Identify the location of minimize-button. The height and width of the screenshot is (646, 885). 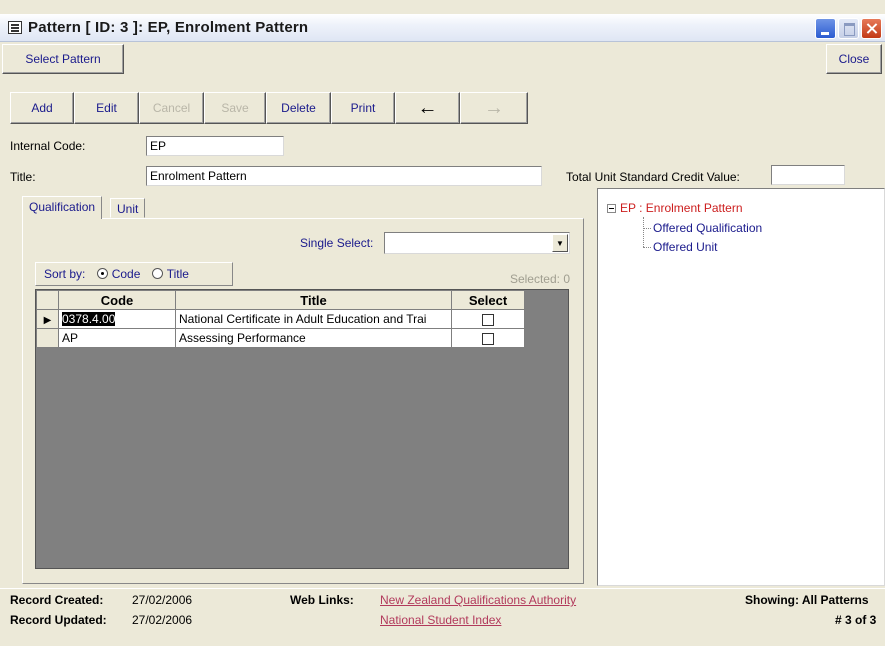
(825, 28).